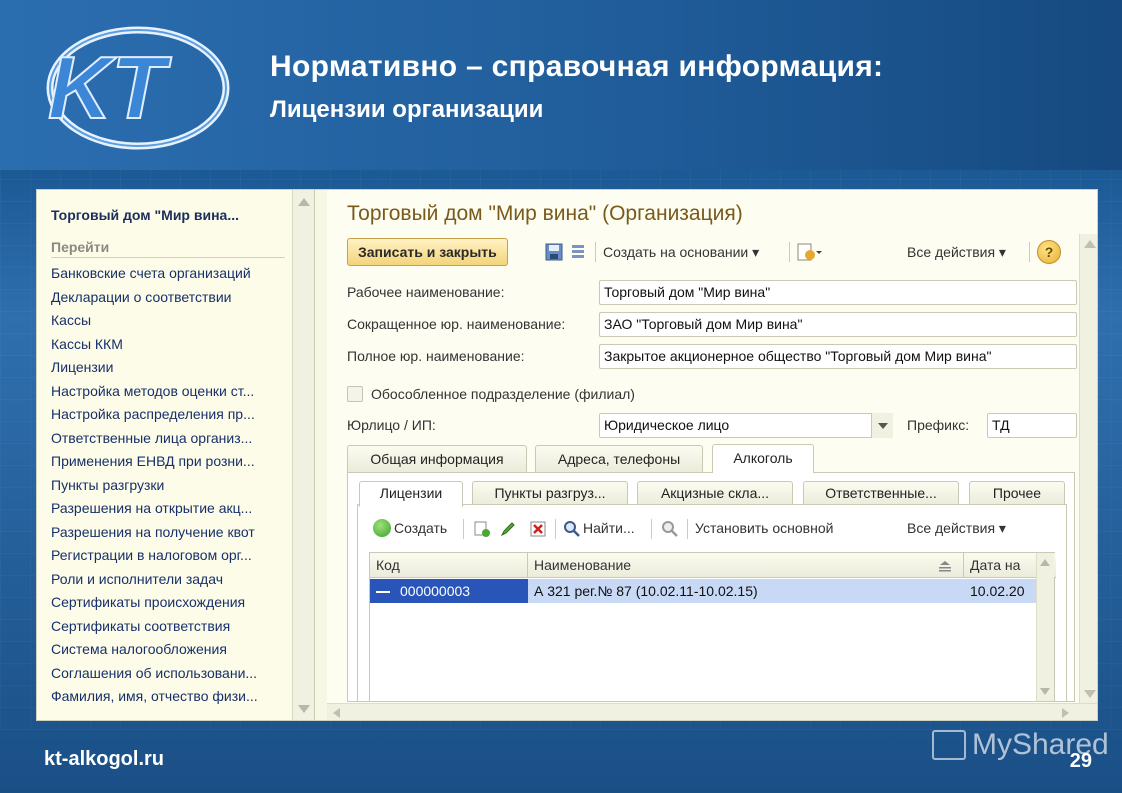  Describe the element at coordinates (168, 257) in the screenshot. I see `divider` at that location.